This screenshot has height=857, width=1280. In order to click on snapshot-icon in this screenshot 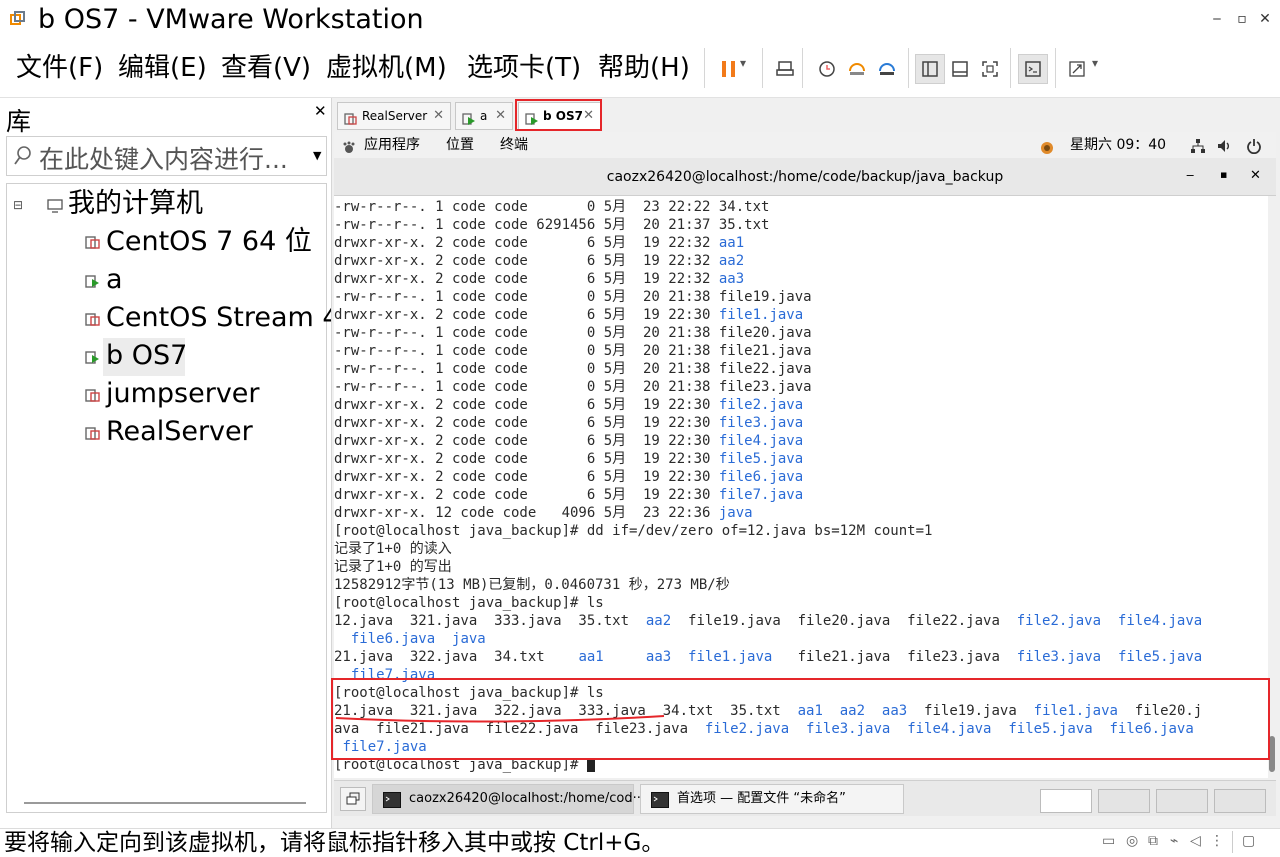, I will do `click(827, 69)`.